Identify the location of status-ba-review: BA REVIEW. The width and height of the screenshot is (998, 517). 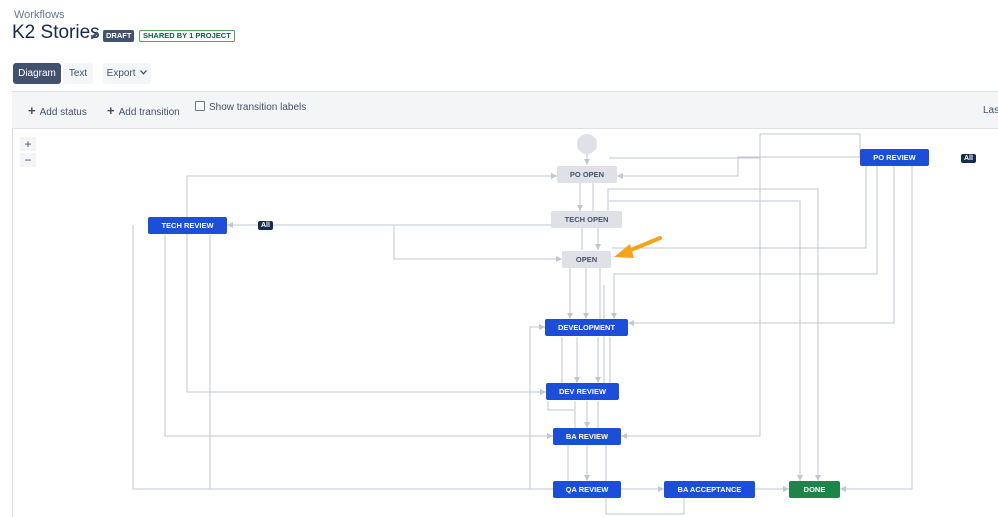
(587, 436).